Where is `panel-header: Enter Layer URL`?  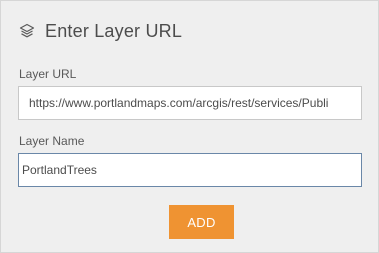
panel-header: Enter Layer URL is located at coordinates (100, 31).